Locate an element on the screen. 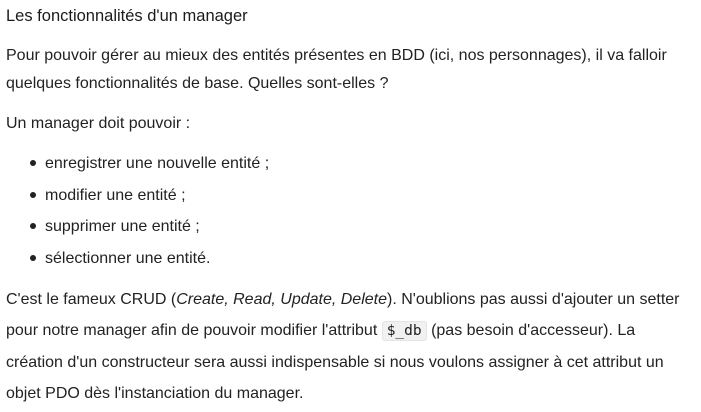 This screenshot has width=701, height=412. list-item-text: modifier une entité ; is located at coordinates (115, 195).